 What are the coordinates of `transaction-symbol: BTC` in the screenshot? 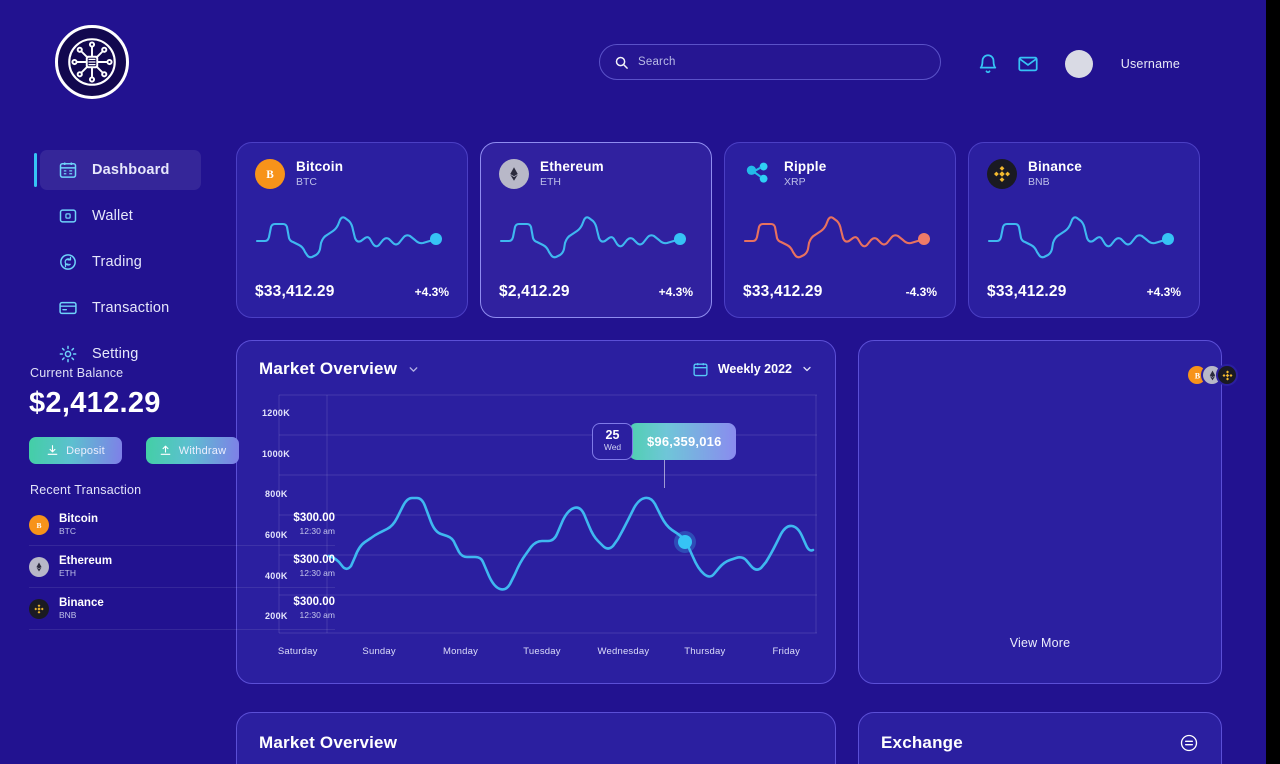 It's located at (67, 531).